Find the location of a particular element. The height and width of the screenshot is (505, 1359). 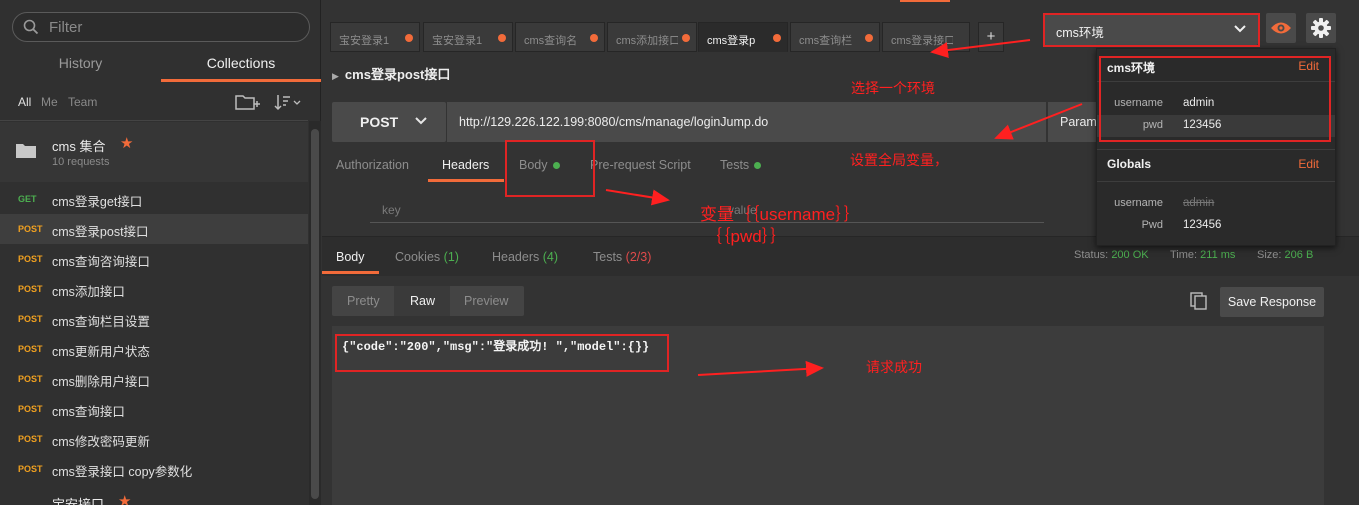

arrow-to-success is located at coordinates (760, 368).